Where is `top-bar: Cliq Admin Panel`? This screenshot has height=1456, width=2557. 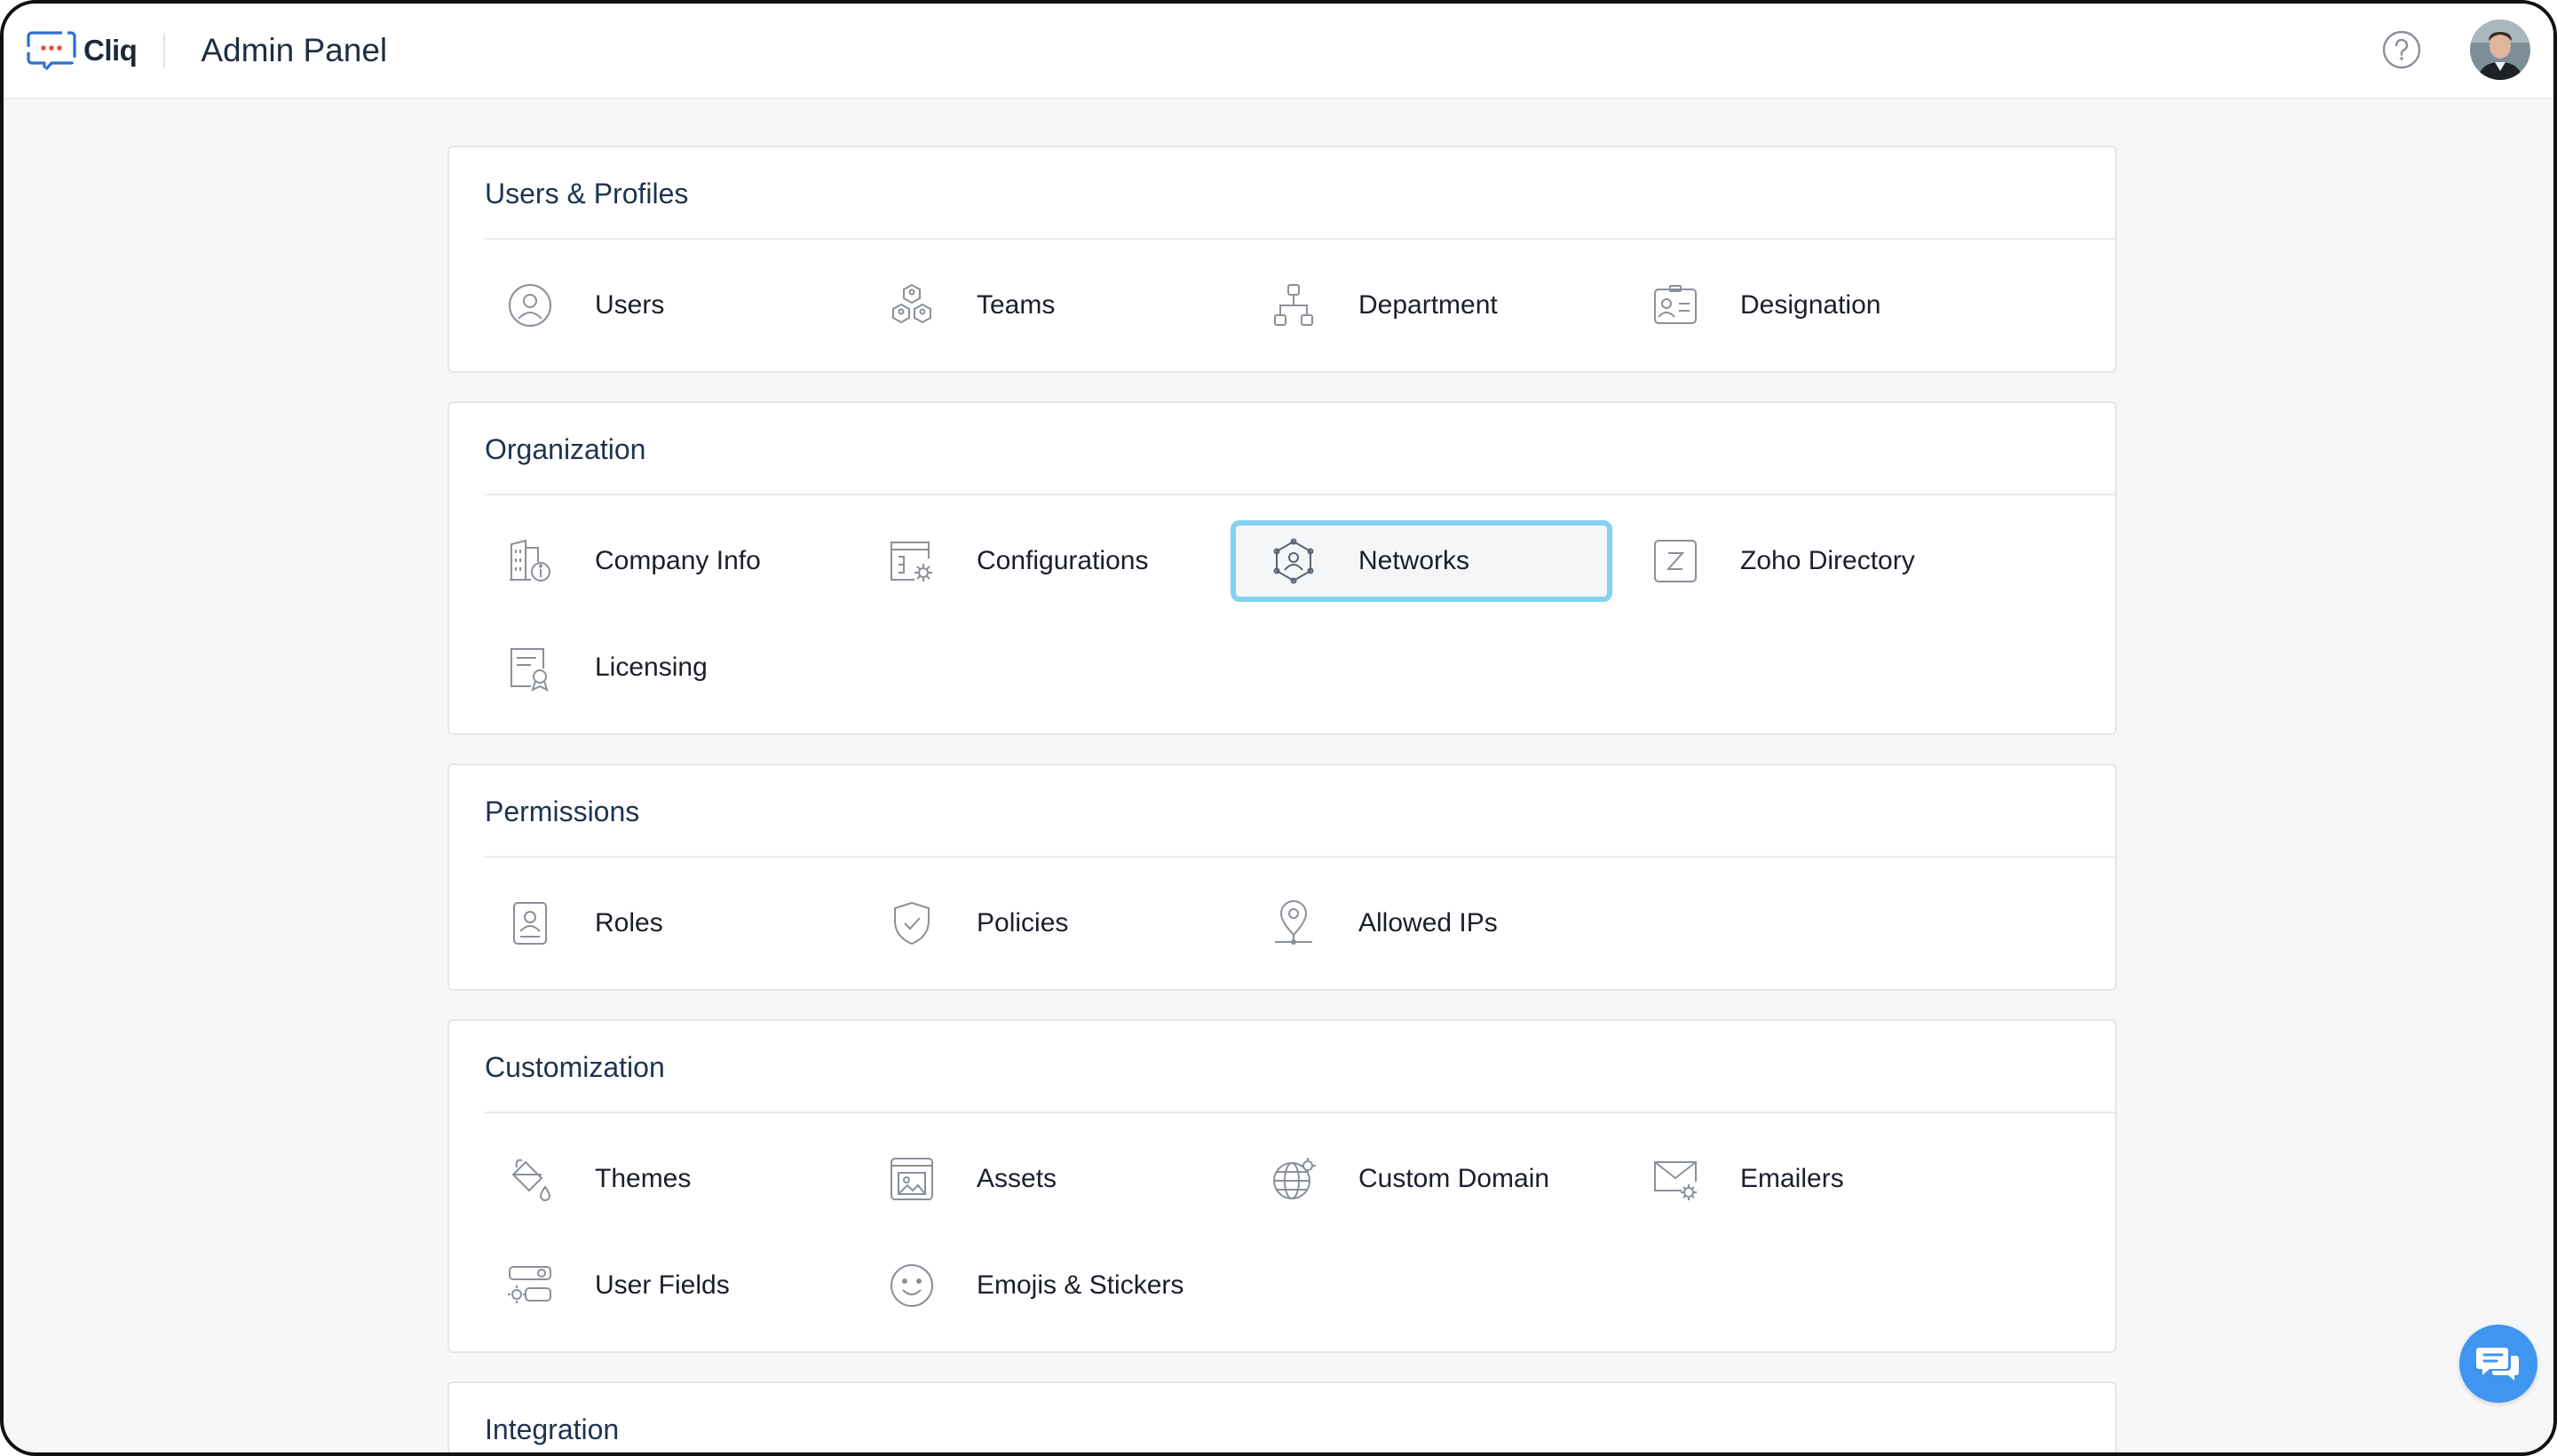
top-bar: Cliq Admin Panel is located at coordinates (1278, 51).